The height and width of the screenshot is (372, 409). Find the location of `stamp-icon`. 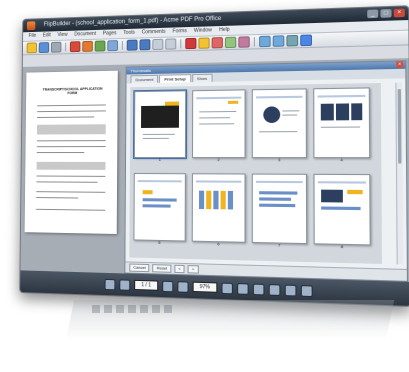

stamp-icon is located at coordinates (230, 42).